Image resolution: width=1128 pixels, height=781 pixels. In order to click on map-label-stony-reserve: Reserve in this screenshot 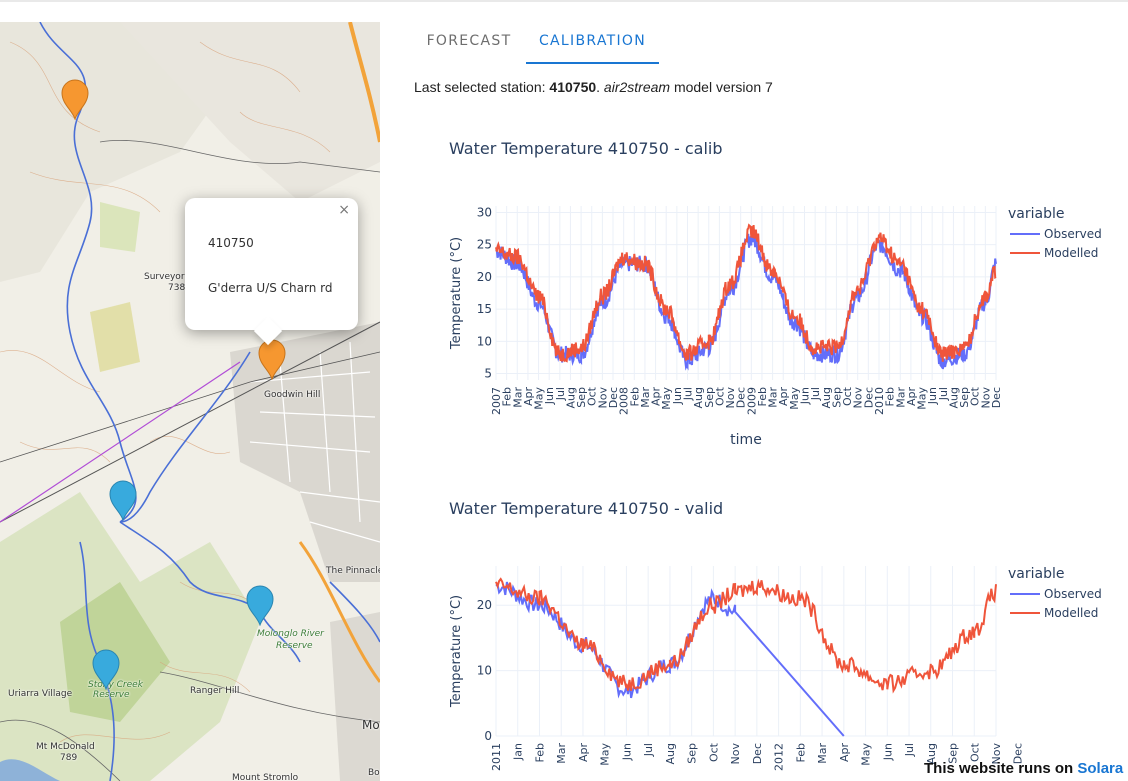, I will do `click(111, 695)`.